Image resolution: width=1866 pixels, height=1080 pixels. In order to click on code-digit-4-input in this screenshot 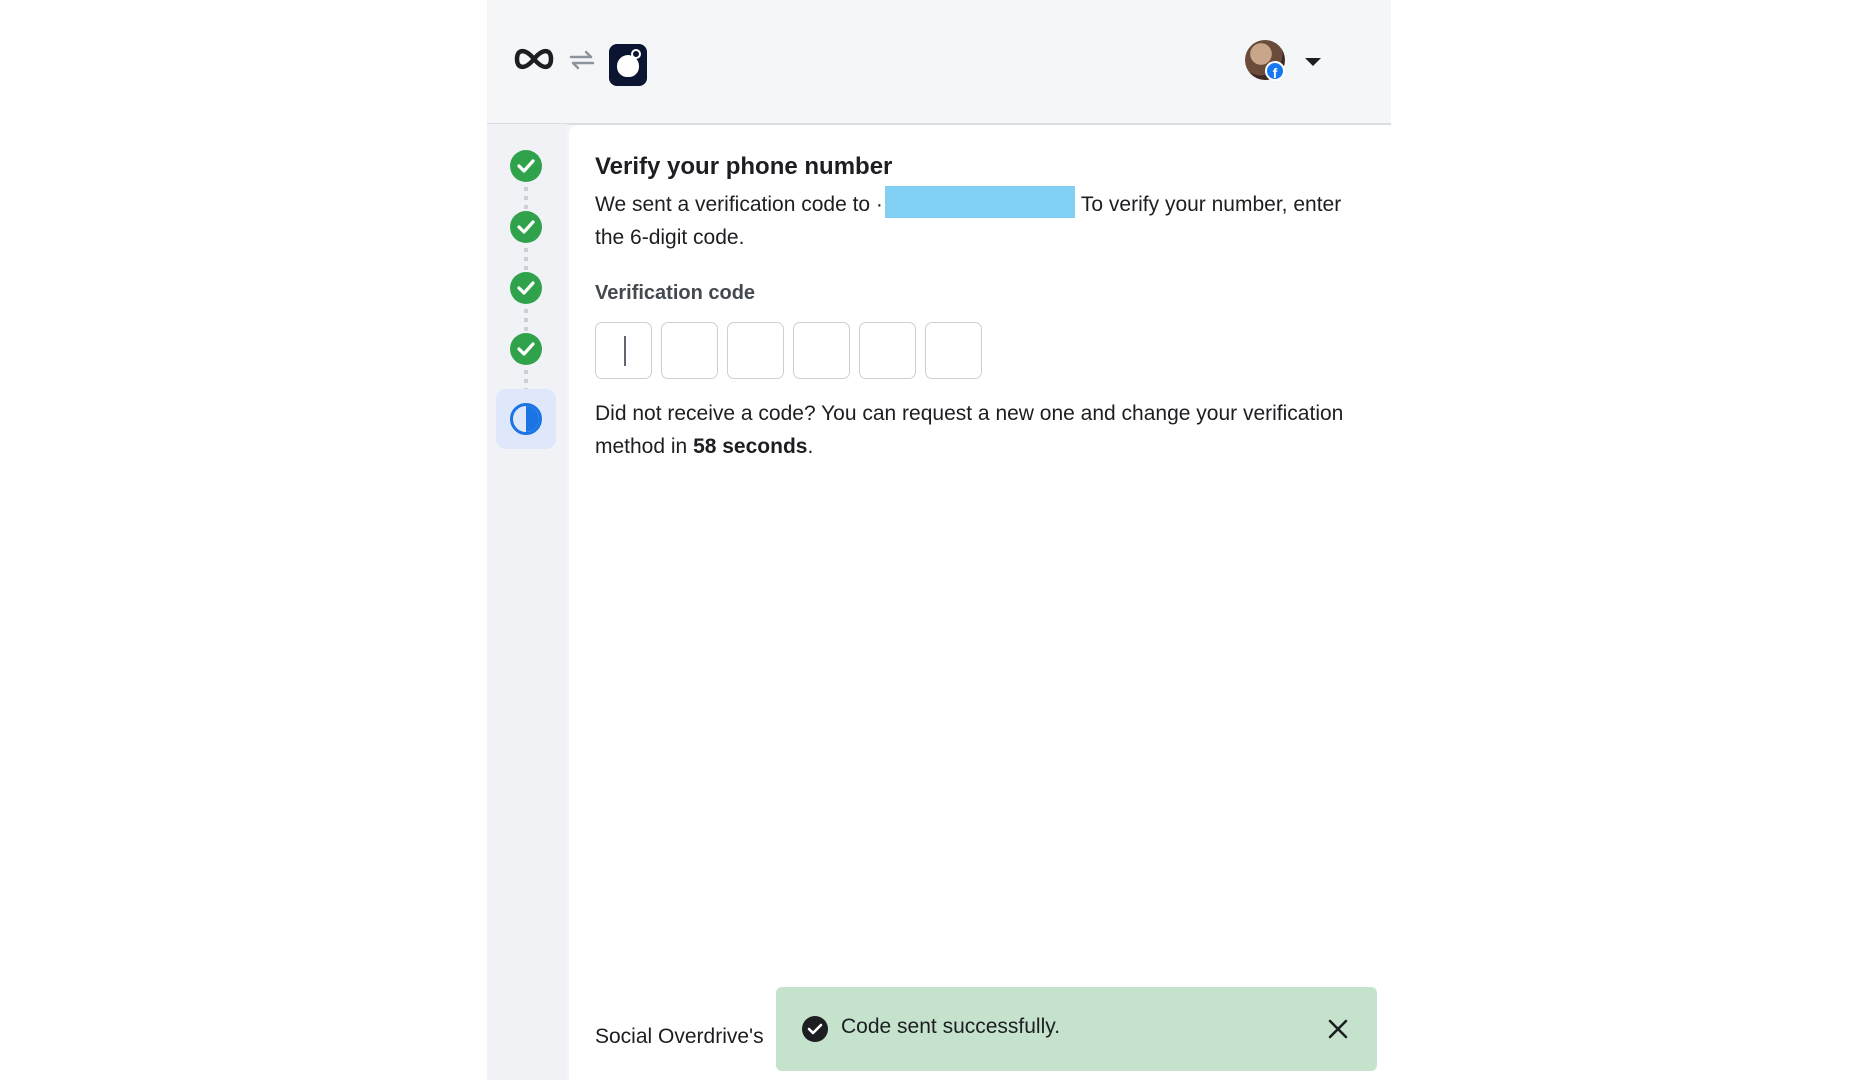, I will do `click(821, 350)`.